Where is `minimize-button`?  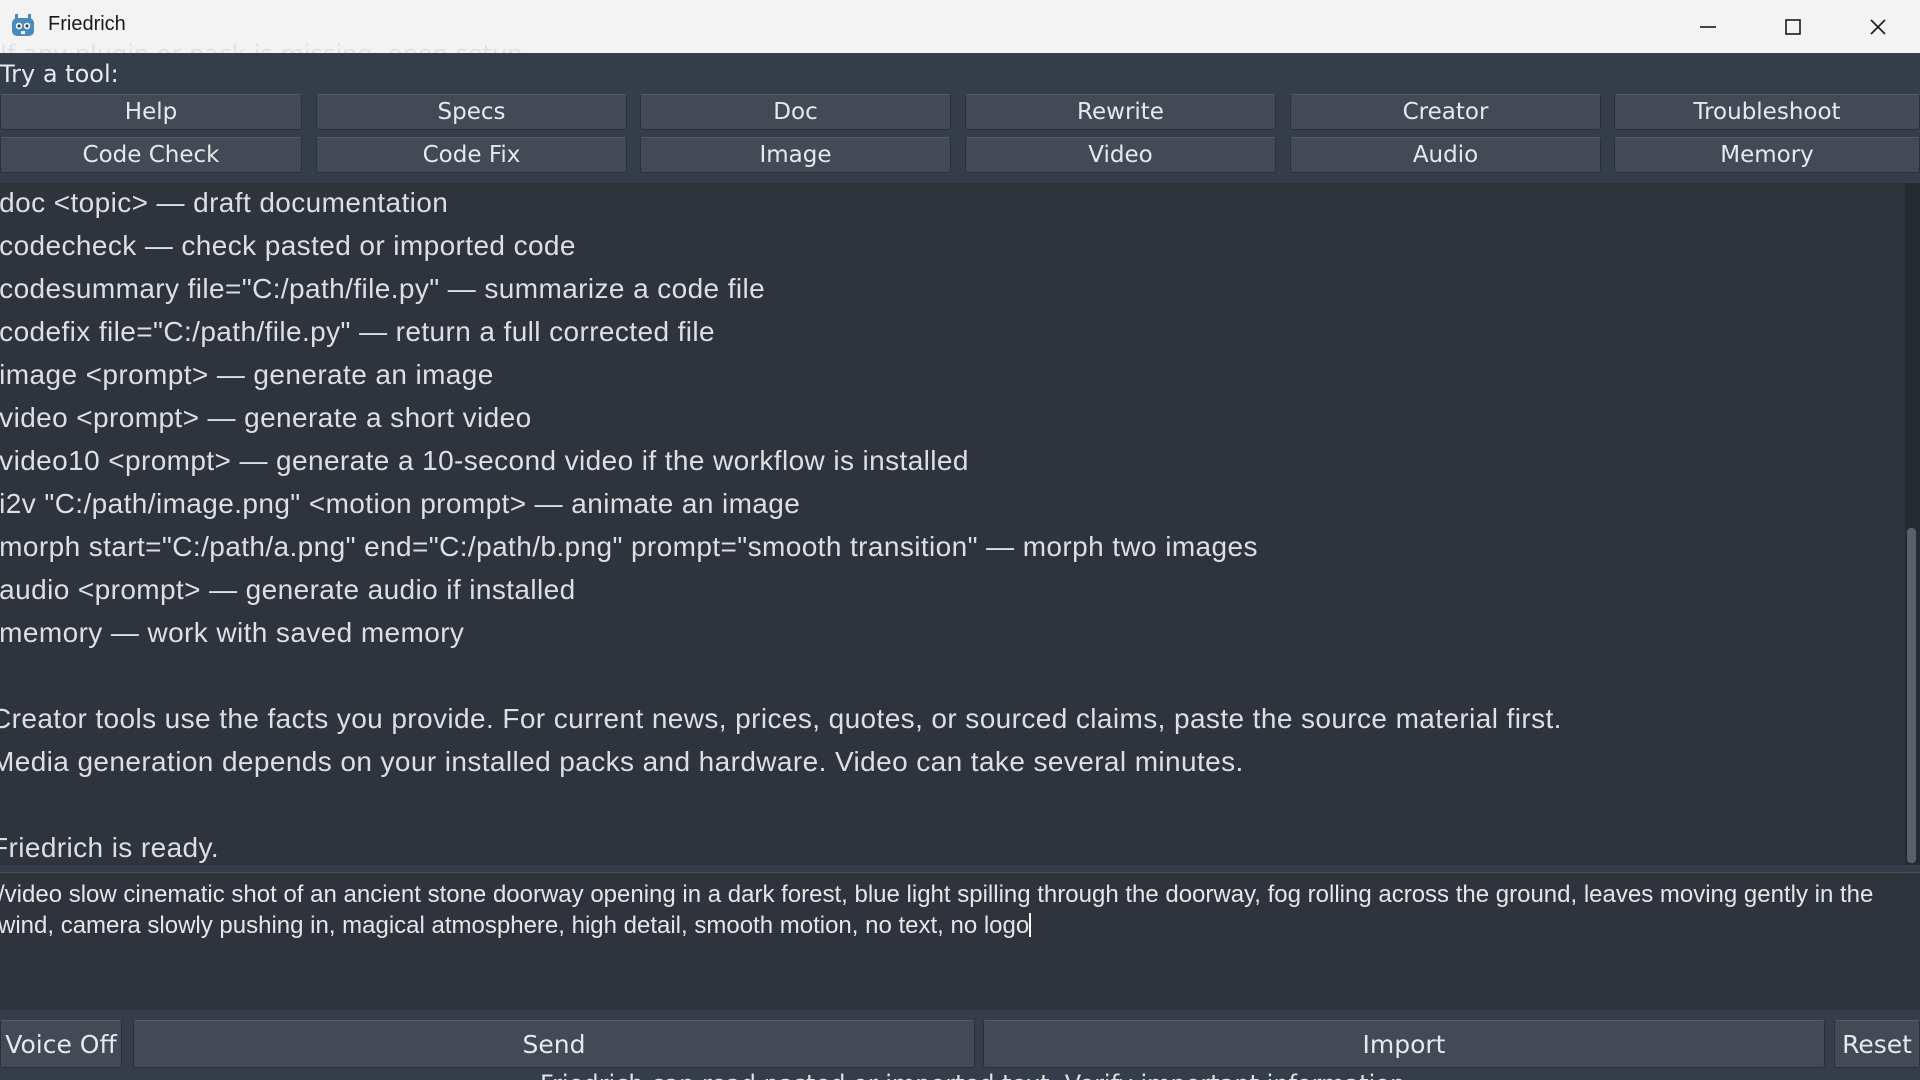 minimize-button is located at coordinates (1708, 26).